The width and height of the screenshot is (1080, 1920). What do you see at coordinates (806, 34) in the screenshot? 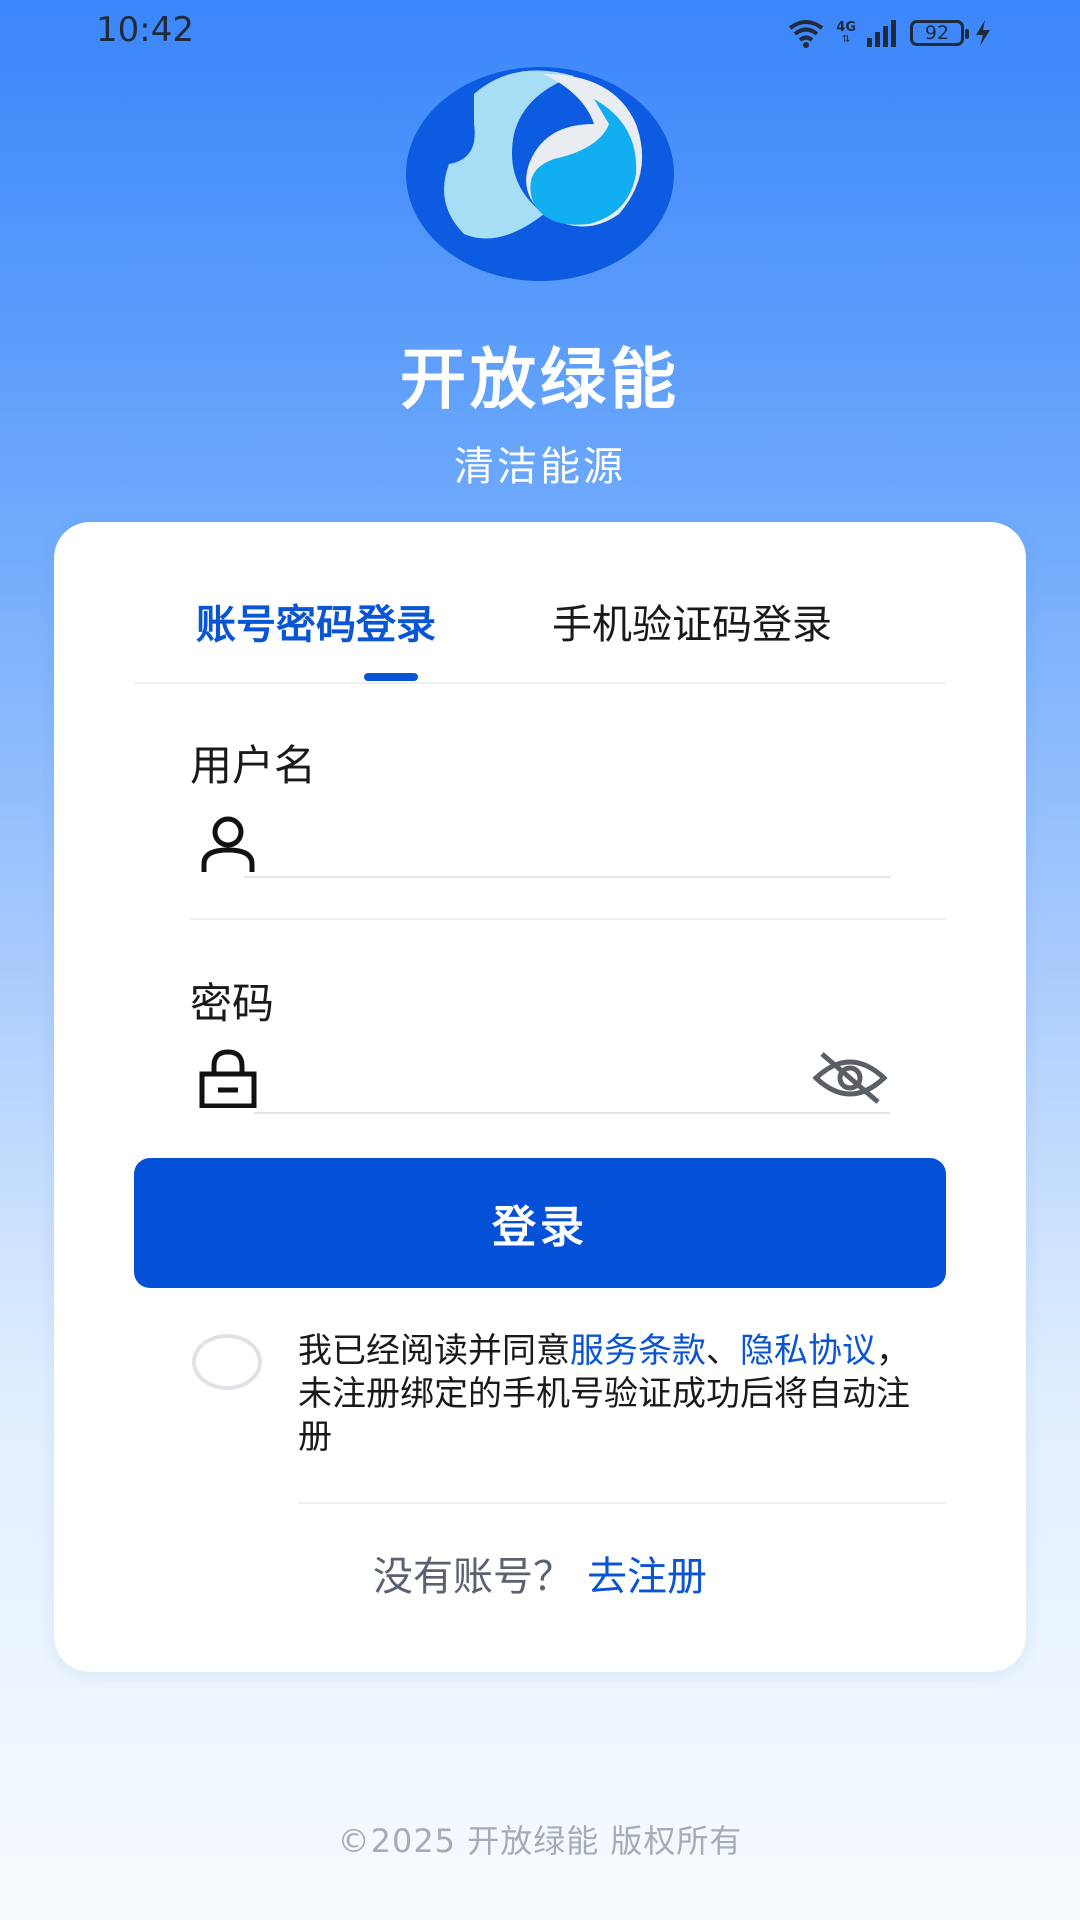
I see `wifi-icon` at bounding box center [806, 34].